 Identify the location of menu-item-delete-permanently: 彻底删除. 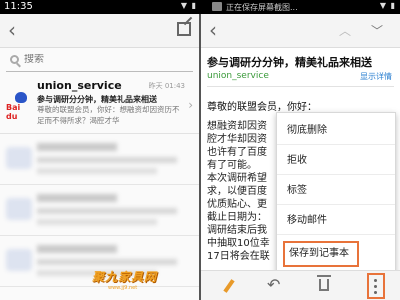
(336, 131).